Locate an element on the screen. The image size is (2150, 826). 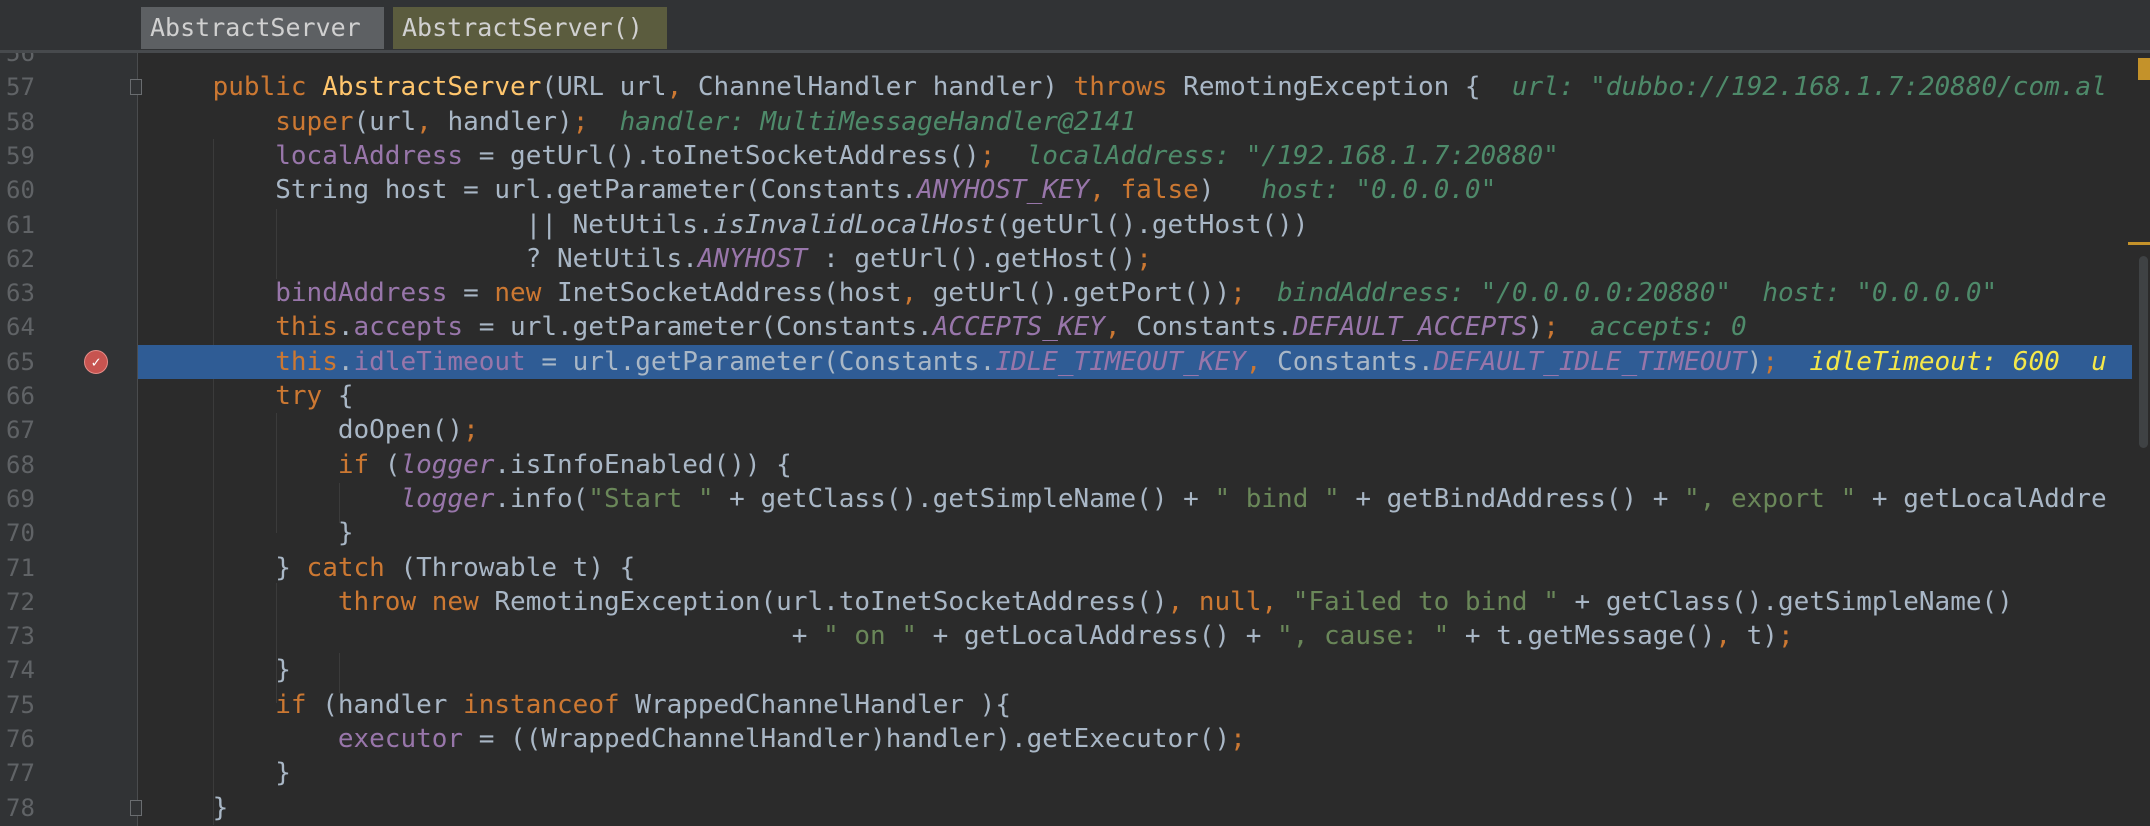
line-number: 72 is located at coordinates (36, 602).